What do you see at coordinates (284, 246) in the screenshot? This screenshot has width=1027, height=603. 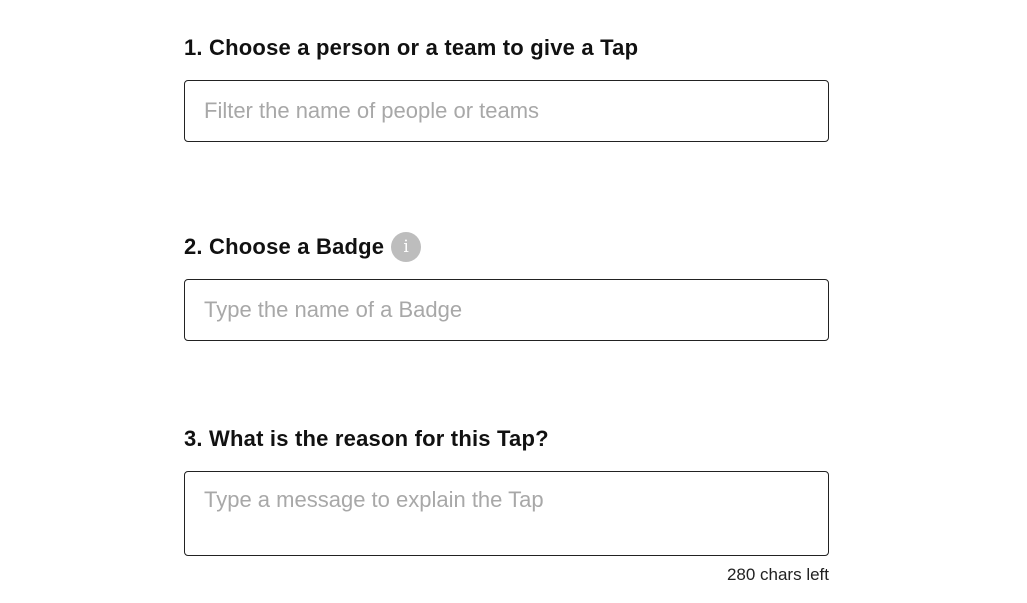 I see `step-2-title-text: 2. Choose a Badge` at bounding box center [284, 246].